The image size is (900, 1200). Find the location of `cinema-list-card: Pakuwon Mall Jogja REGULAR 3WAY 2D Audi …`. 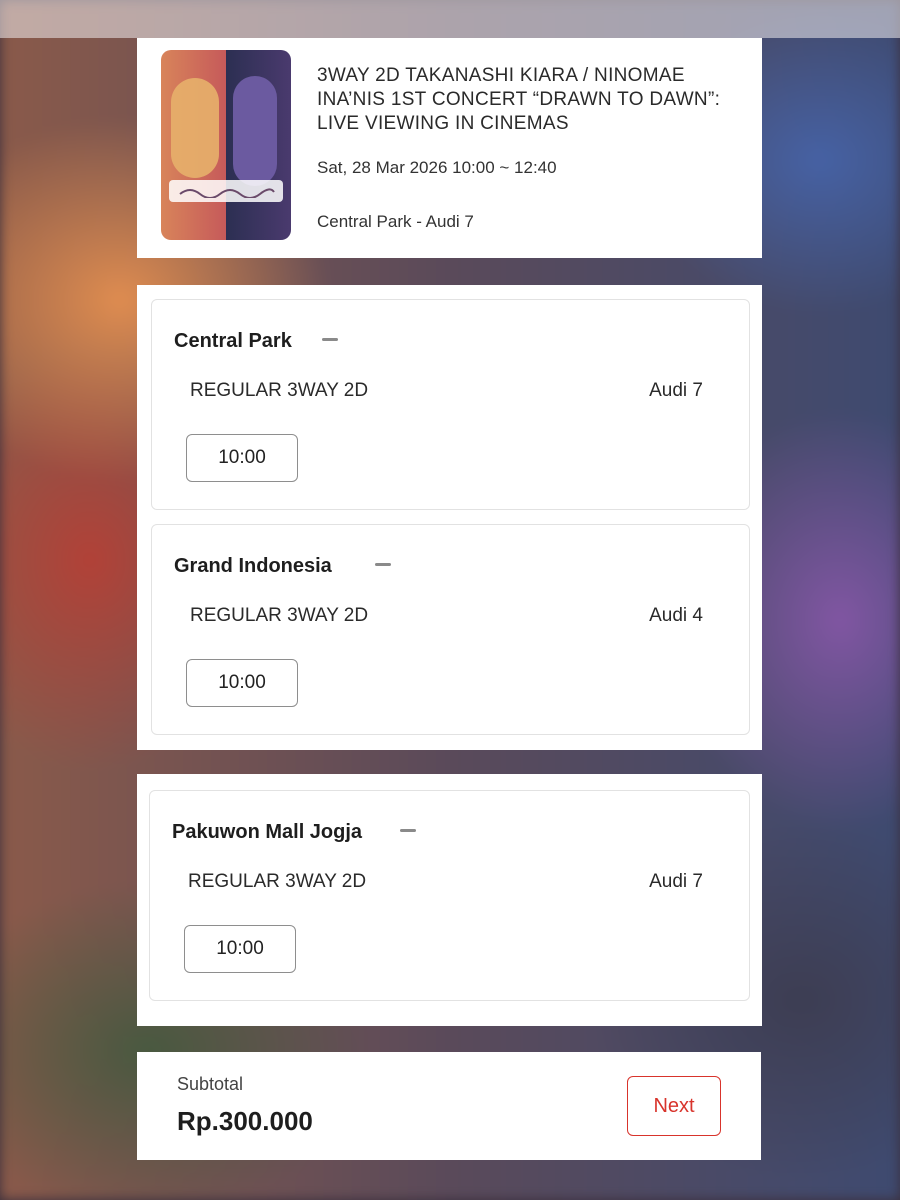

cinema-list-card: Pakuwon Mall Jogja REGULAR 3WAY 2D Audi … is located at coordinates (449, 900).